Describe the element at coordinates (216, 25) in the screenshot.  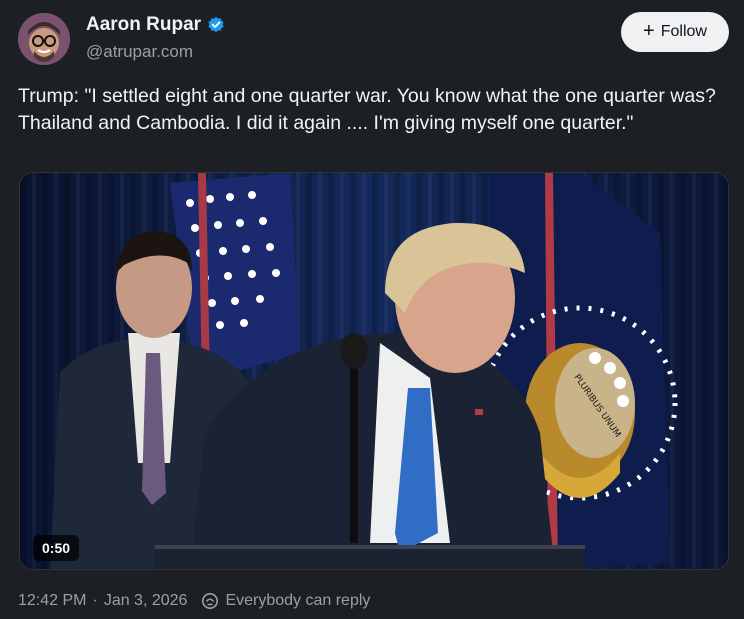
I see `verified-check-icon` at that location.